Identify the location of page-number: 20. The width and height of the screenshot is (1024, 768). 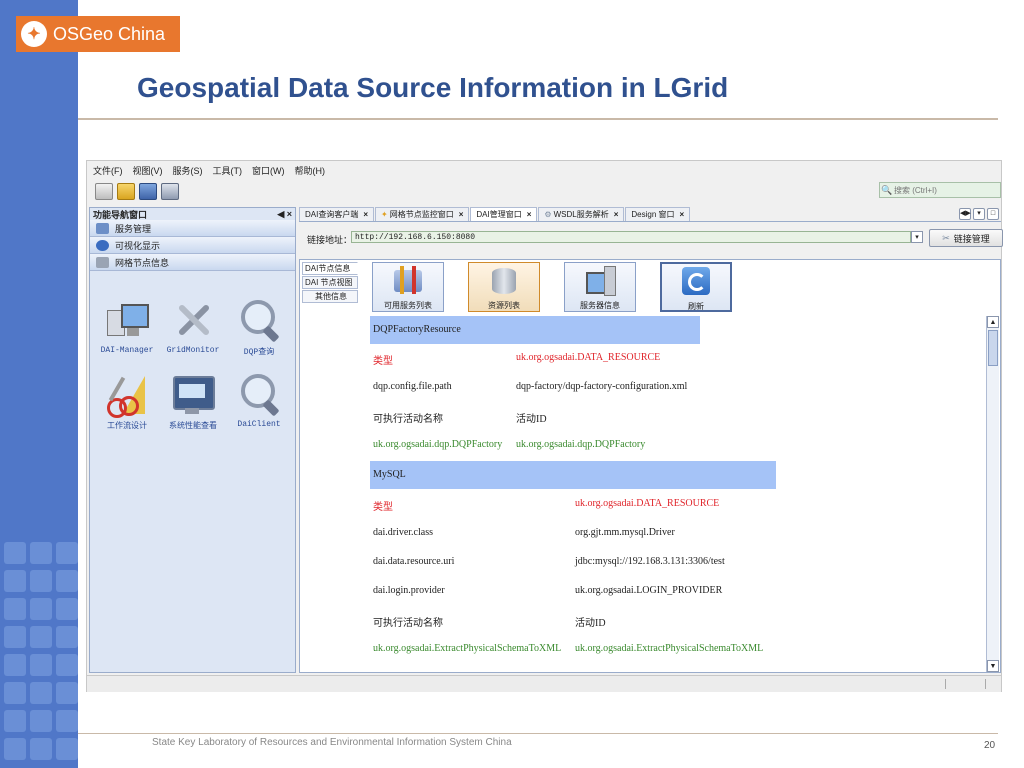
(990, 745).